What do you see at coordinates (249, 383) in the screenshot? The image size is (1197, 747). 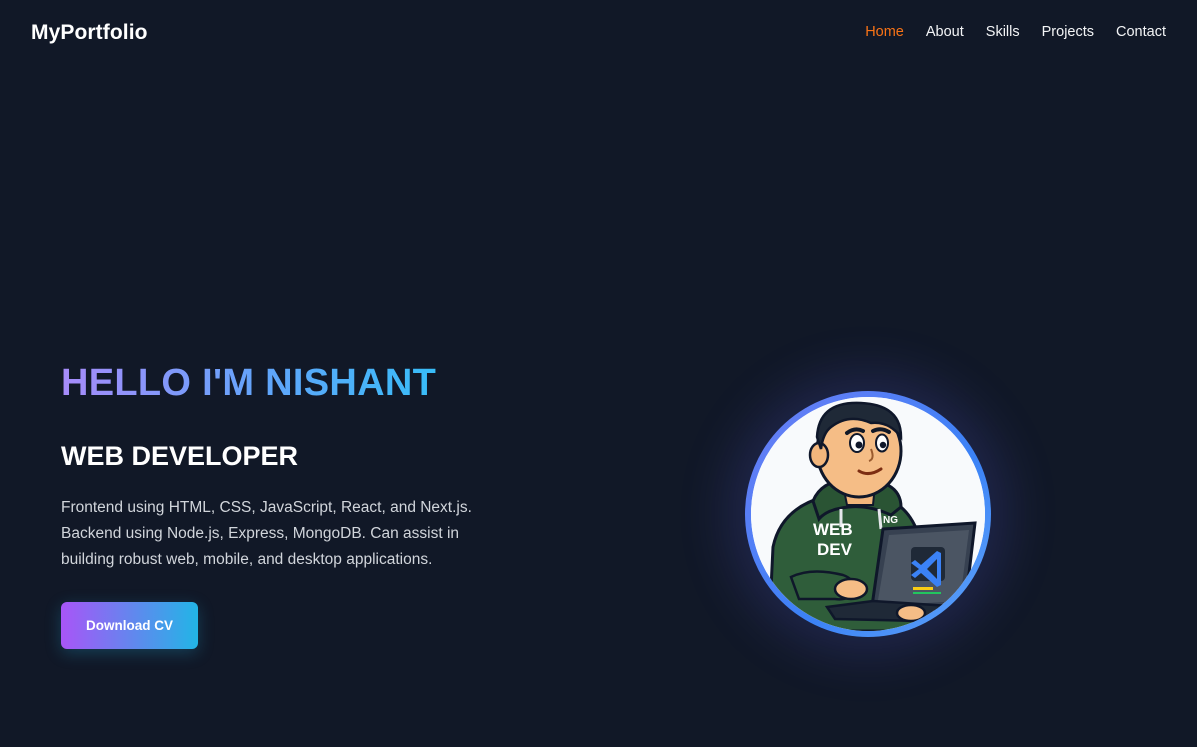 I see `hero-title: HELLO I'M NISHANT` at bounding box center [249, 383].